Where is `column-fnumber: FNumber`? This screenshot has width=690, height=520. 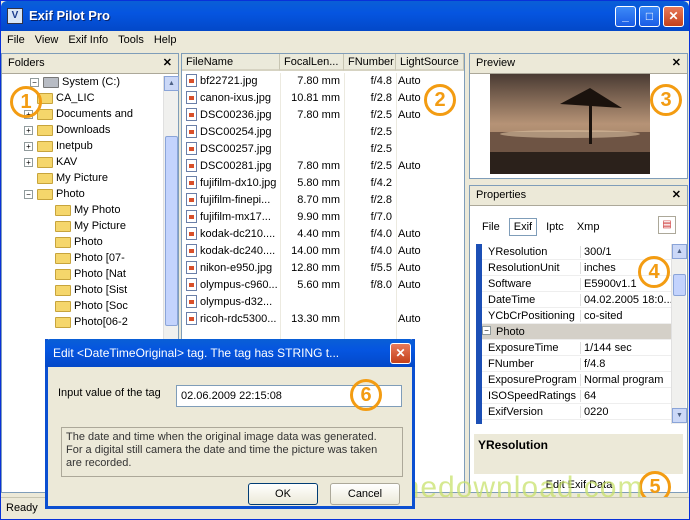
column-fnumber: FNumber is located at coordinates (370, 62).